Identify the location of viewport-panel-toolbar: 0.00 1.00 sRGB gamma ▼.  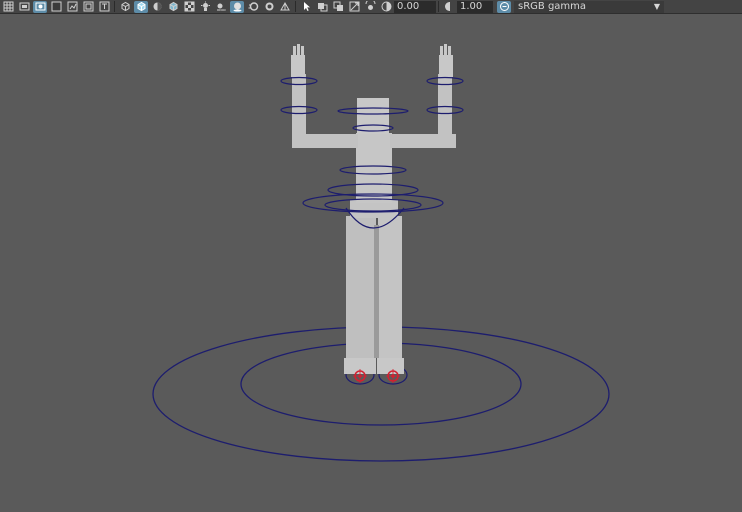
(371, 7).